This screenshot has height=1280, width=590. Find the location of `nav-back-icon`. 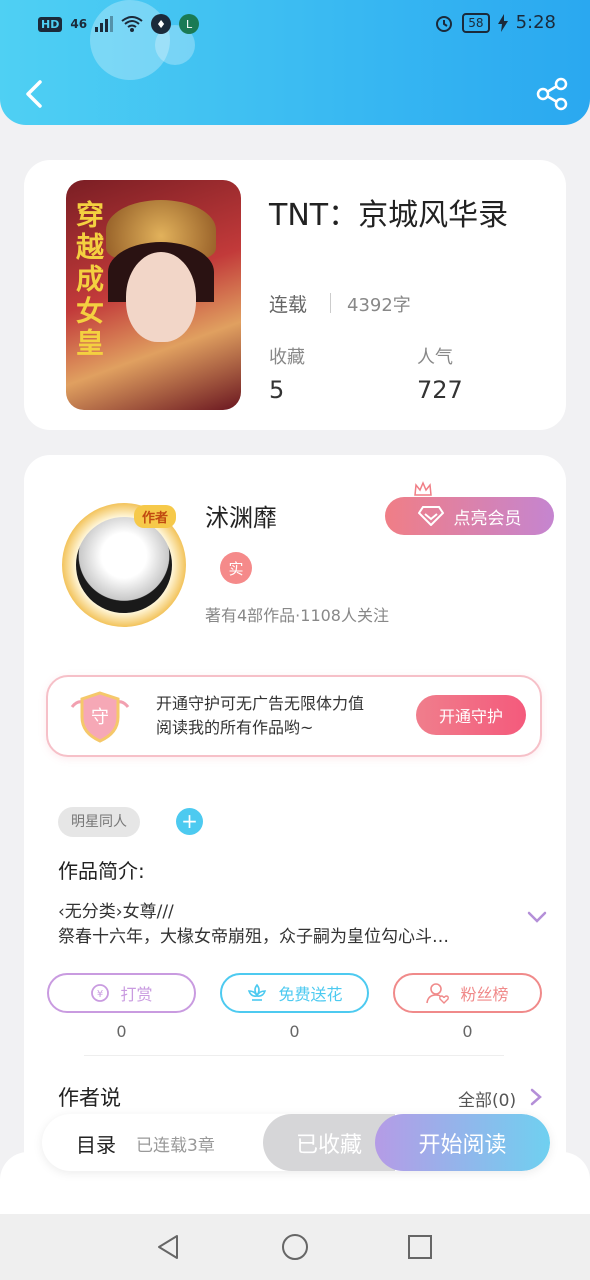

nav-back-icon is located at coordinates (168, 1247).